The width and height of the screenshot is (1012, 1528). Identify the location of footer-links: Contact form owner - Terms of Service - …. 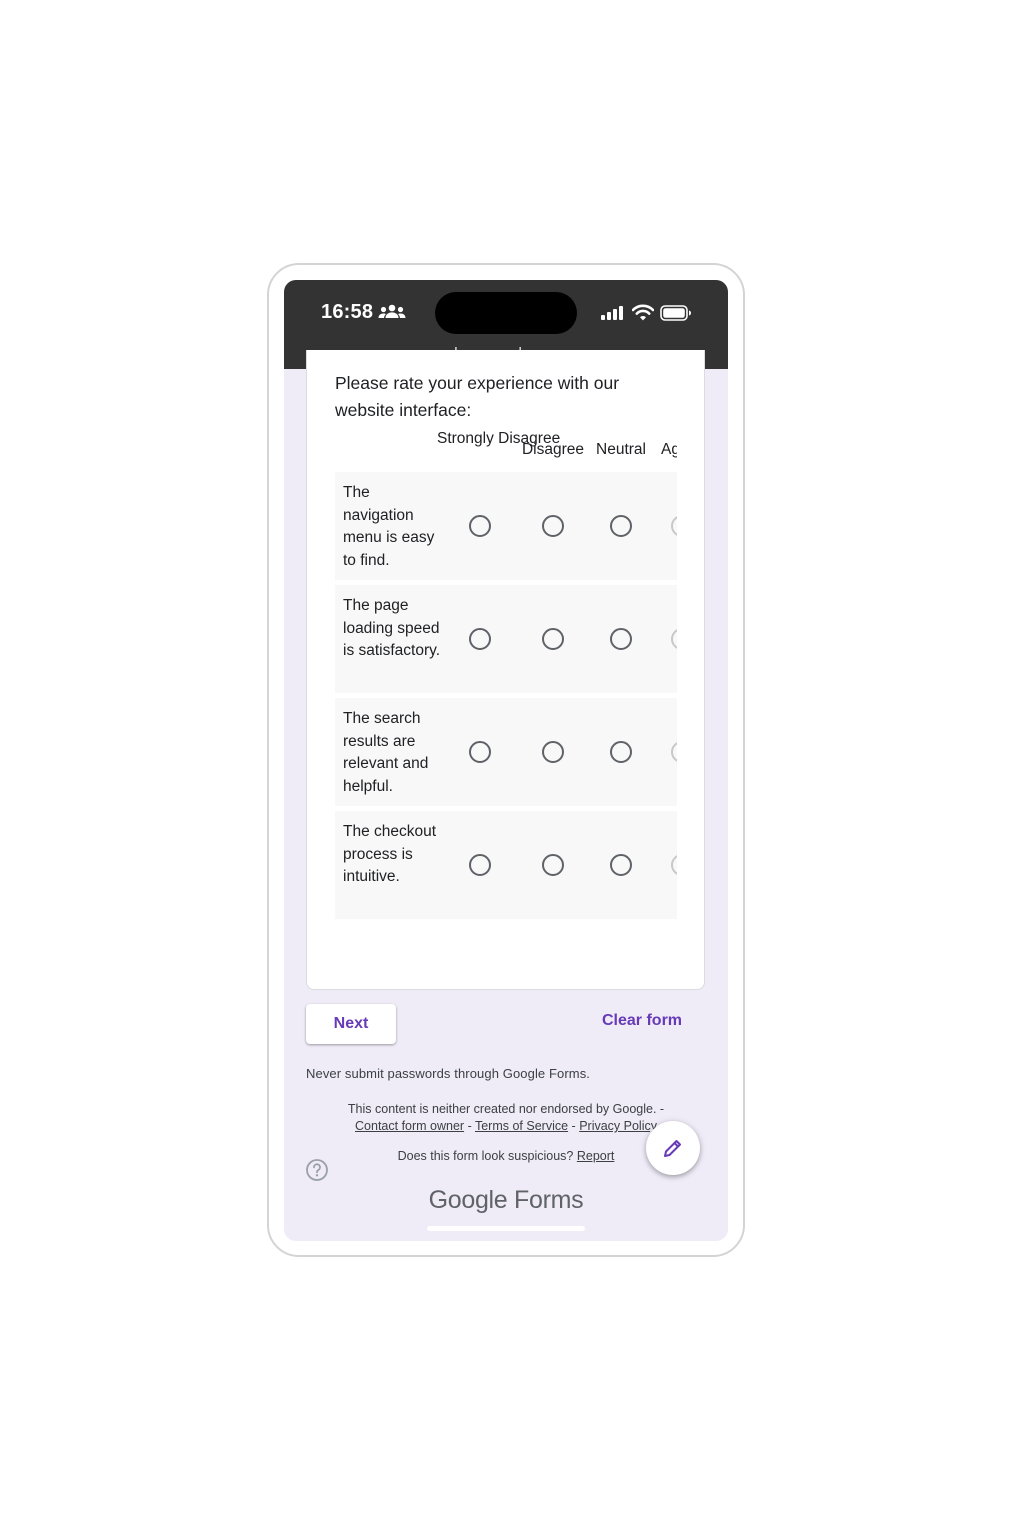
(506, 1126).